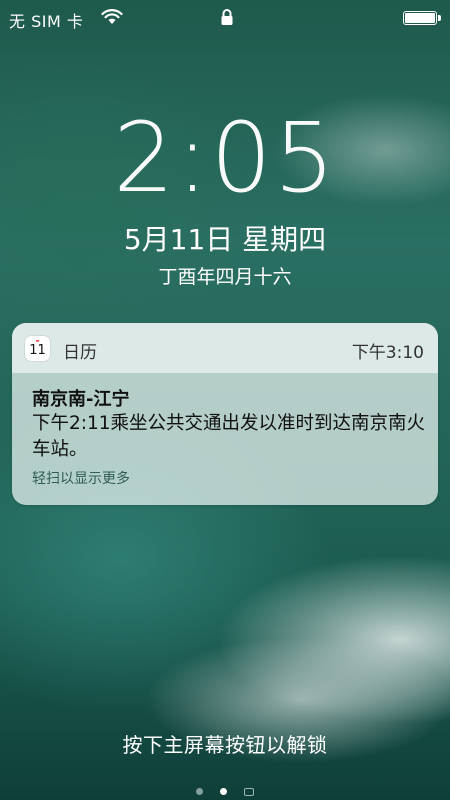 The width and height of the screenshot is (450, 800). Describe the element at coordinates (112, 16) in the screenshot. I see `wifi-icon` at that location.